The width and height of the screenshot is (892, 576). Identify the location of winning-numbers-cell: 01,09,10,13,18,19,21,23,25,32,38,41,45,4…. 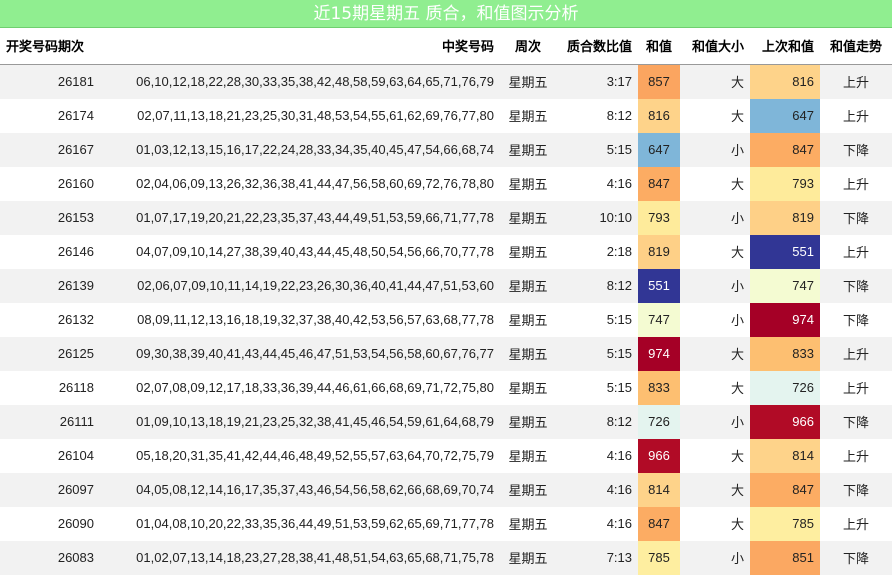
(300, 421).